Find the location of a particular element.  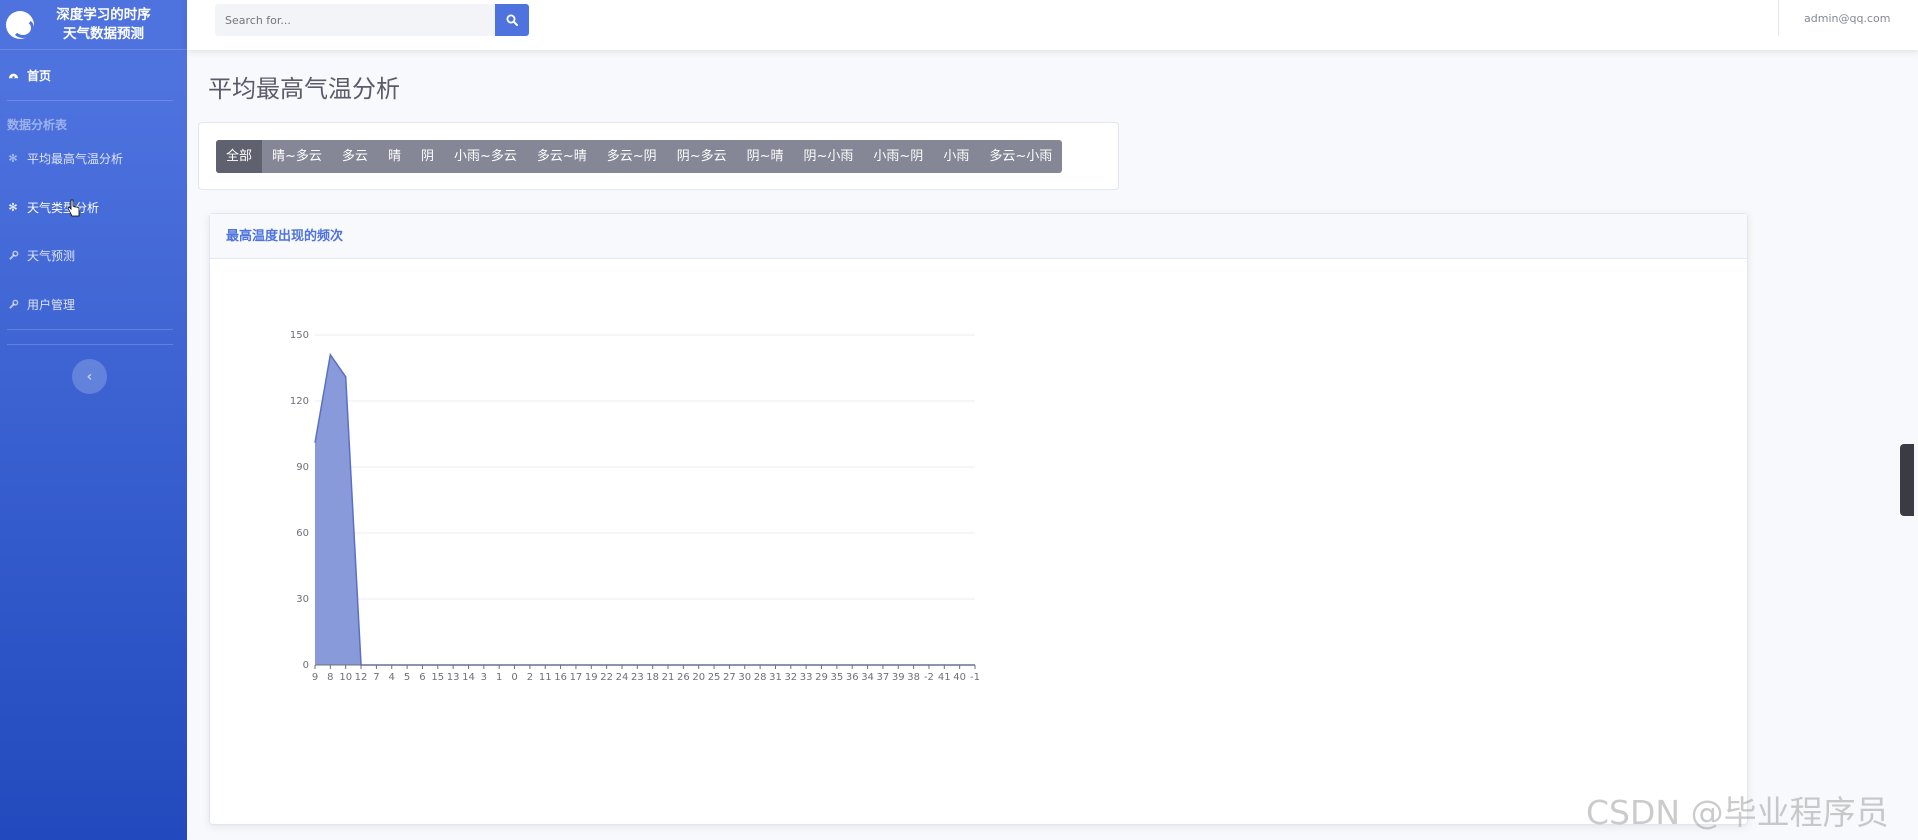

x-tick-label: 32 is located at coordinates (790, 677).